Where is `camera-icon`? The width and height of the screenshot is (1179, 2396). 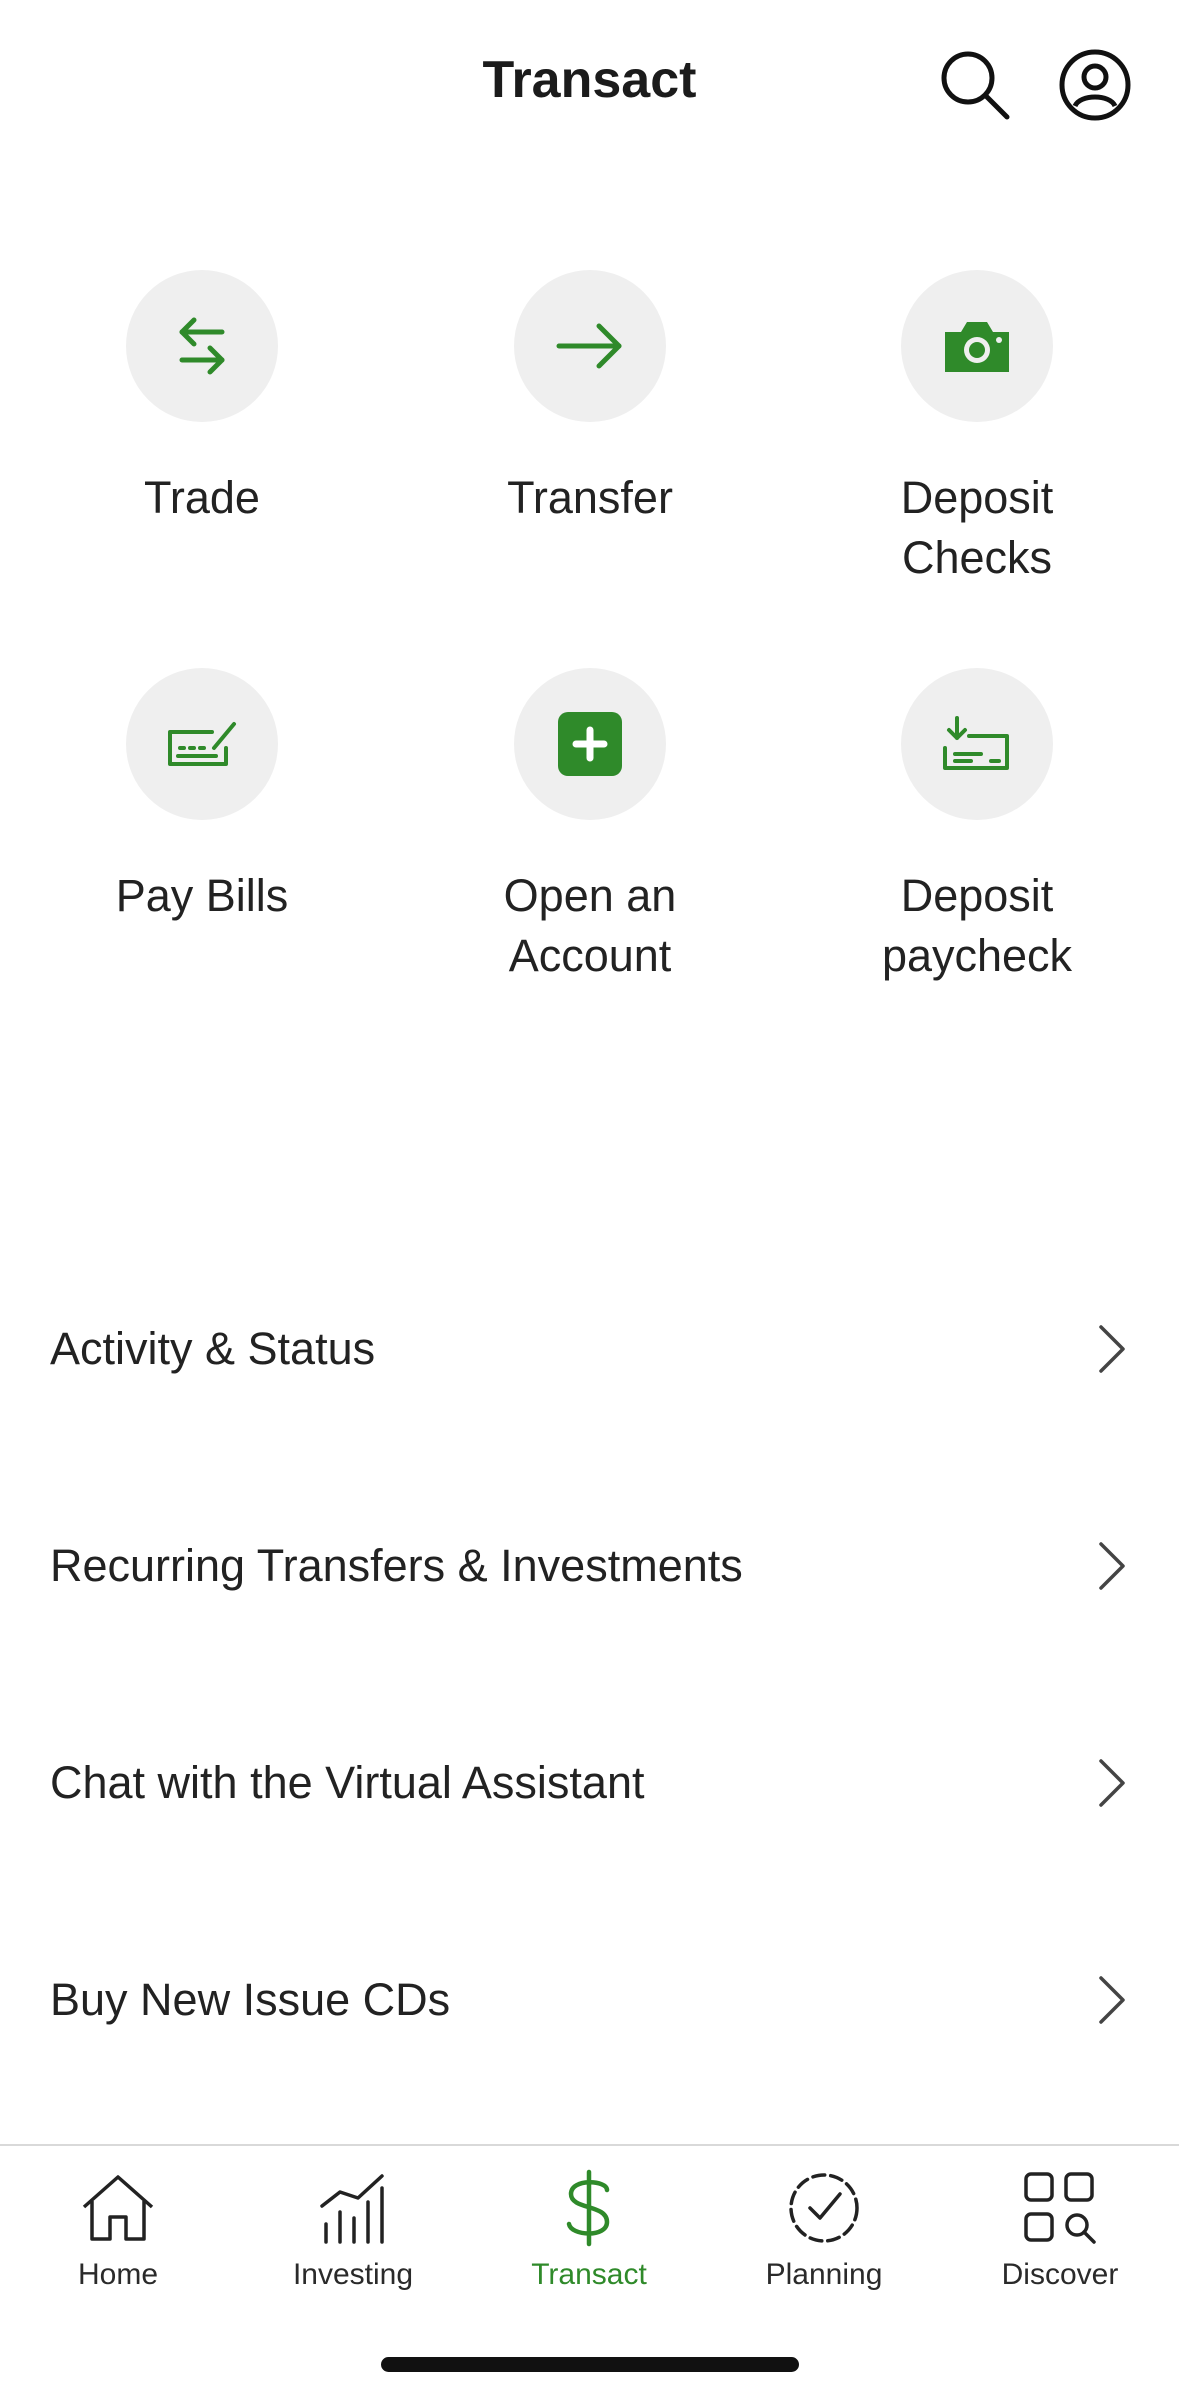 camera-icon is located at coordinates (977, 347).